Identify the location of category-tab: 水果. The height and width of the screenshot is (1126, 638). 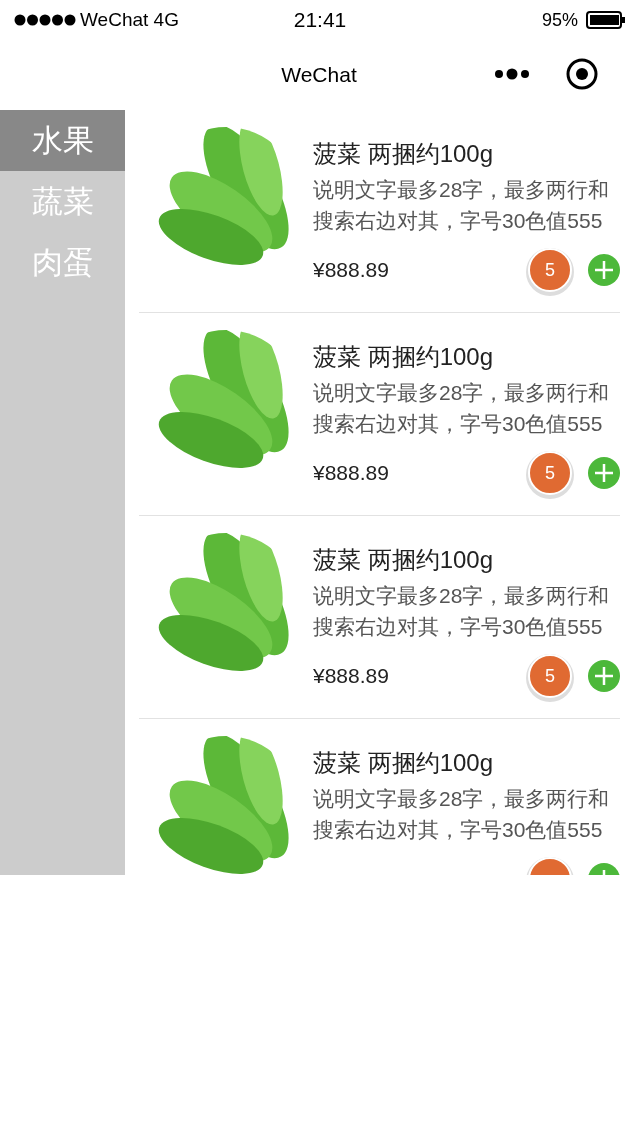
(62, 140).